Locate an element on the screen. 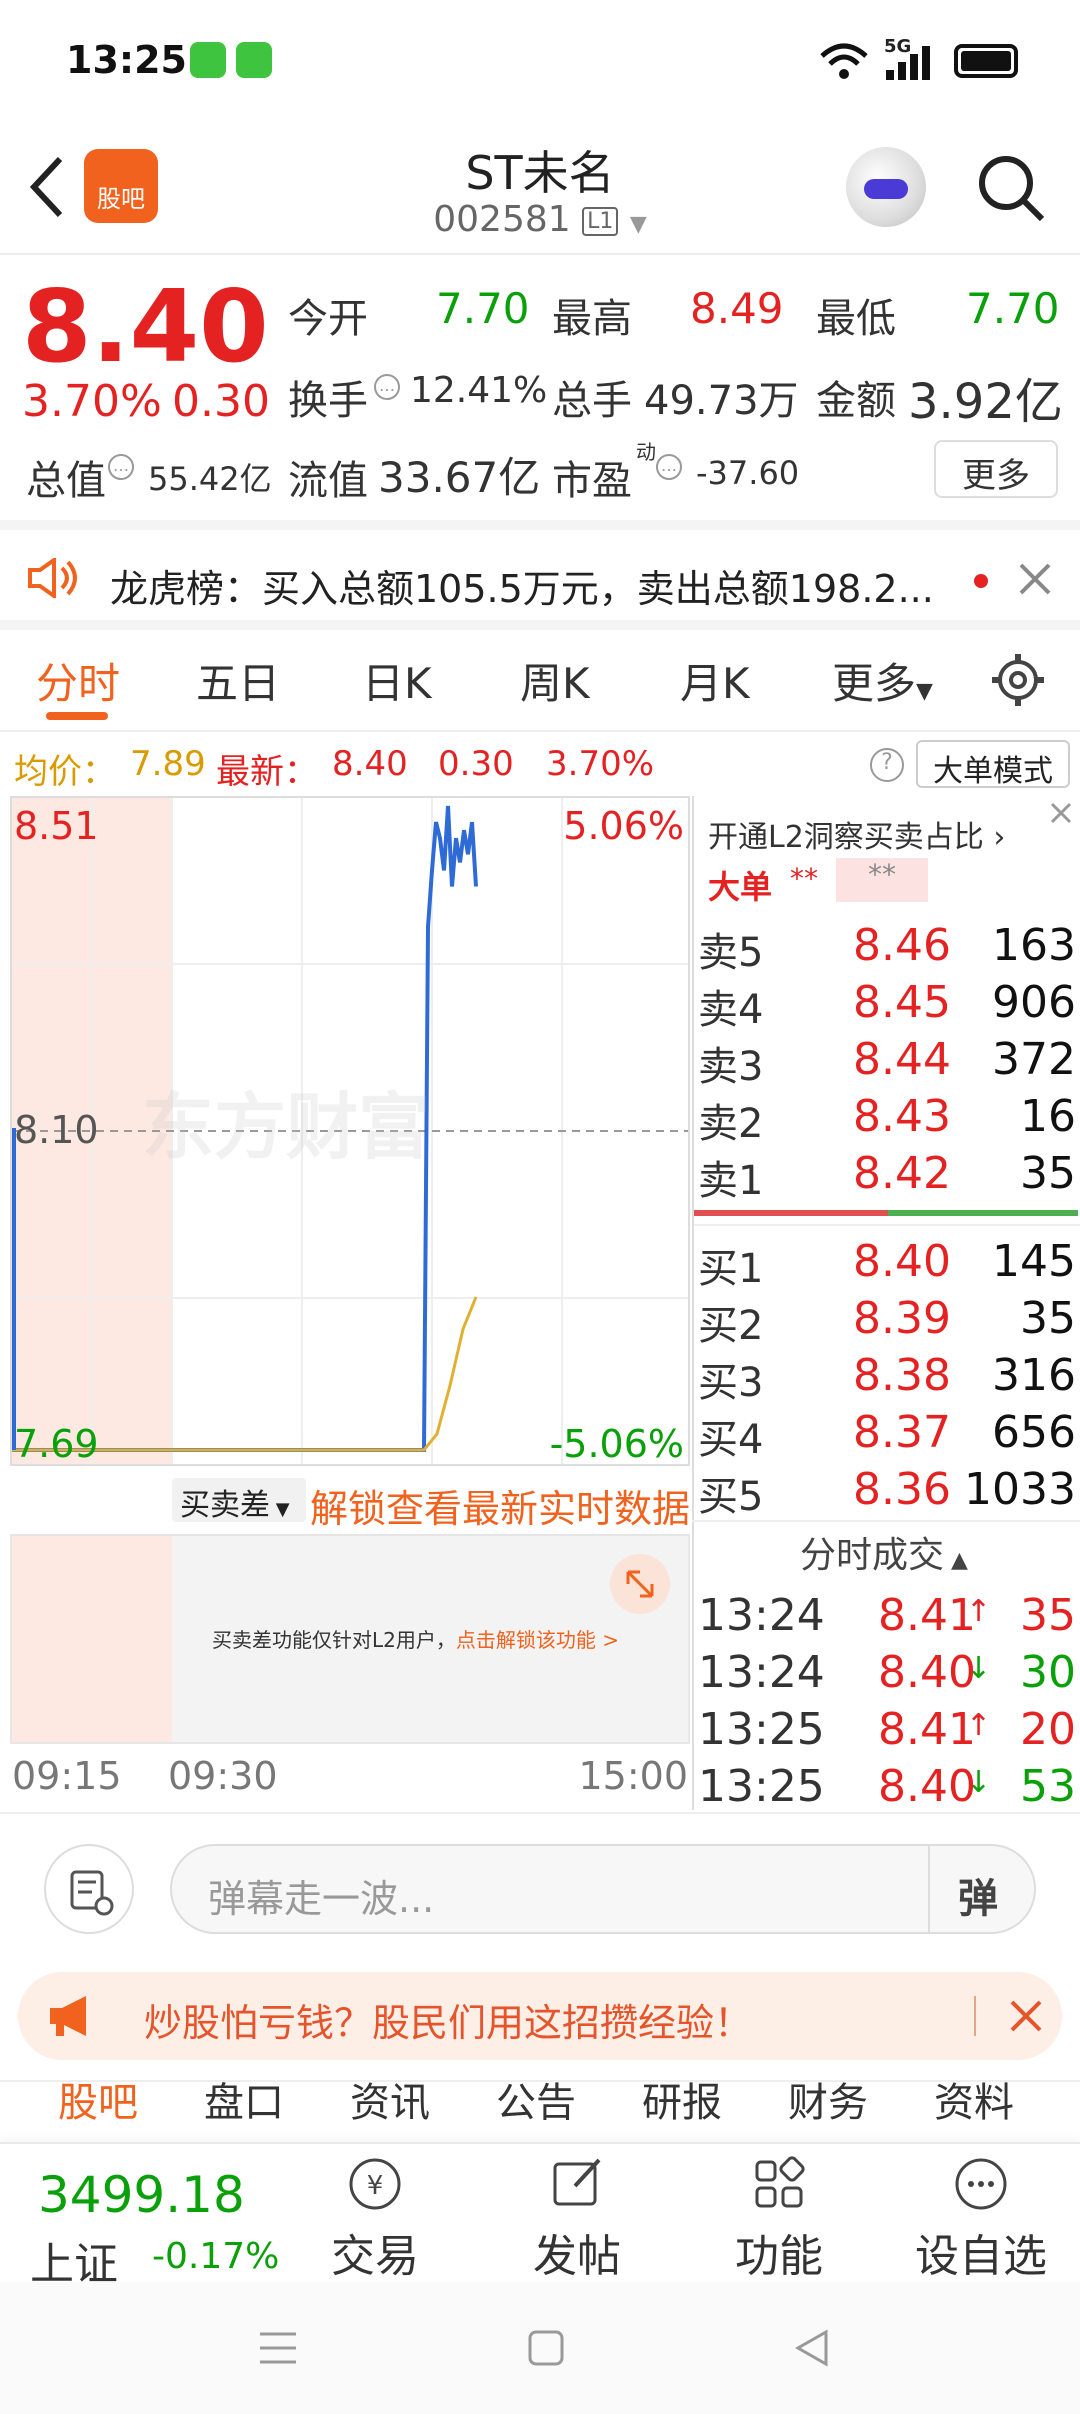 The image size is (1080, 2414). menu-icon is located at coordinates (278, 2348).